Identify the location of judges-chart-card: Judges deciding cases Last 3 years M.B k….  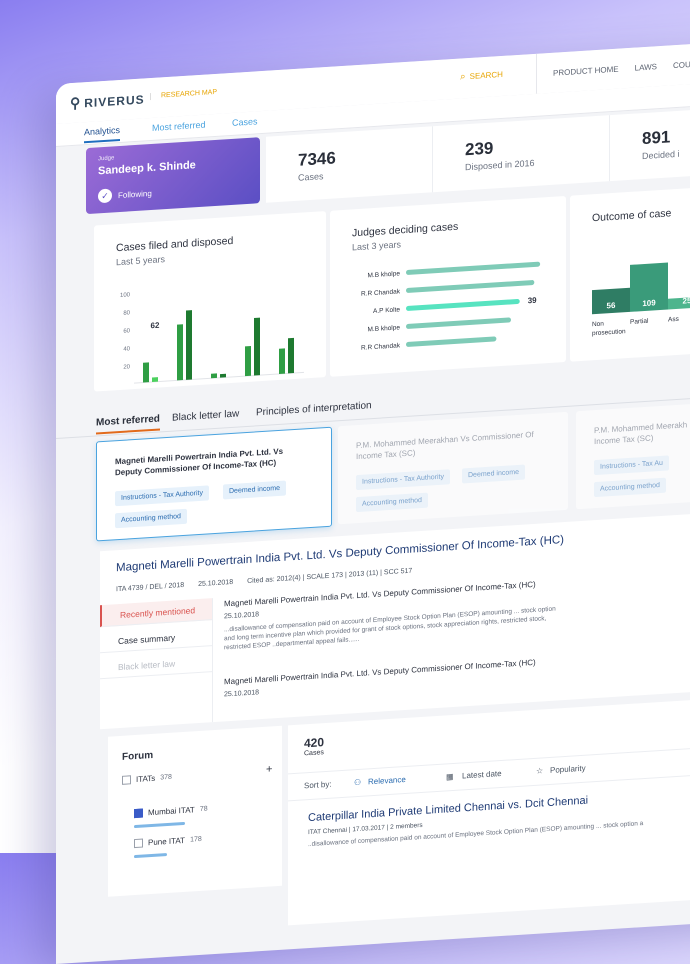
(448, 286).